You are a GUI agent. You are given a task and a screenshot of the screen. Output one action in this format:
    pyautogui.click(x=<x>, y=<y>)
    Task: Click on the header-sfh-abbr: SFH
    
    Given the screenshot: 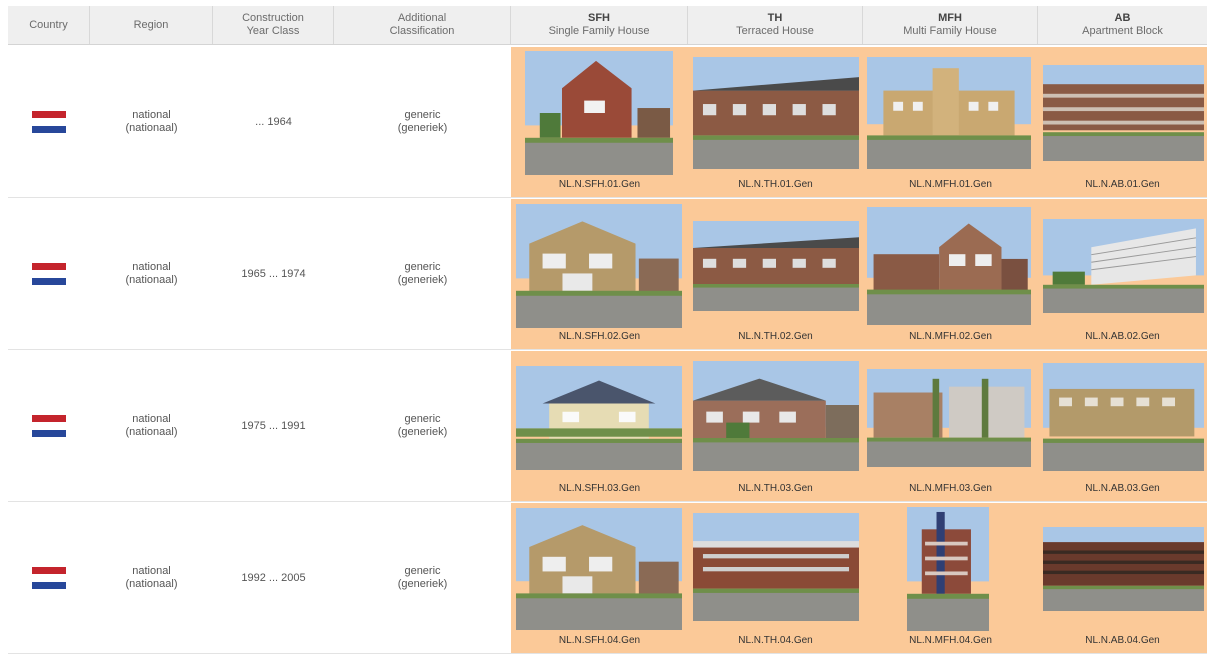 What is the action you would take?
    pyautogui.click(x=599, y=18)
    